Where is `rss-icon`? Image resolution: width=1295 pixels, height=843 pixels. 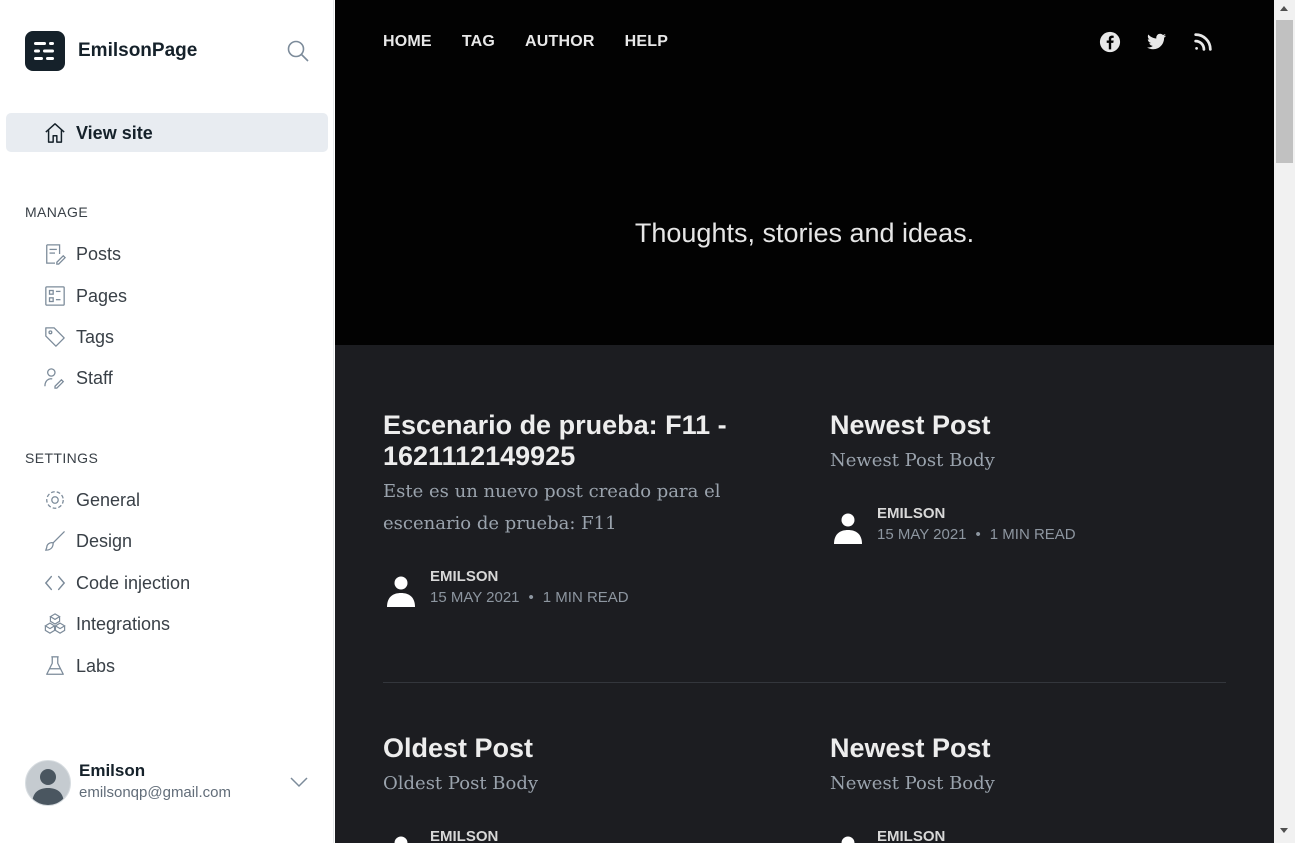 rss-icon is located at coordinates (1203, 42).